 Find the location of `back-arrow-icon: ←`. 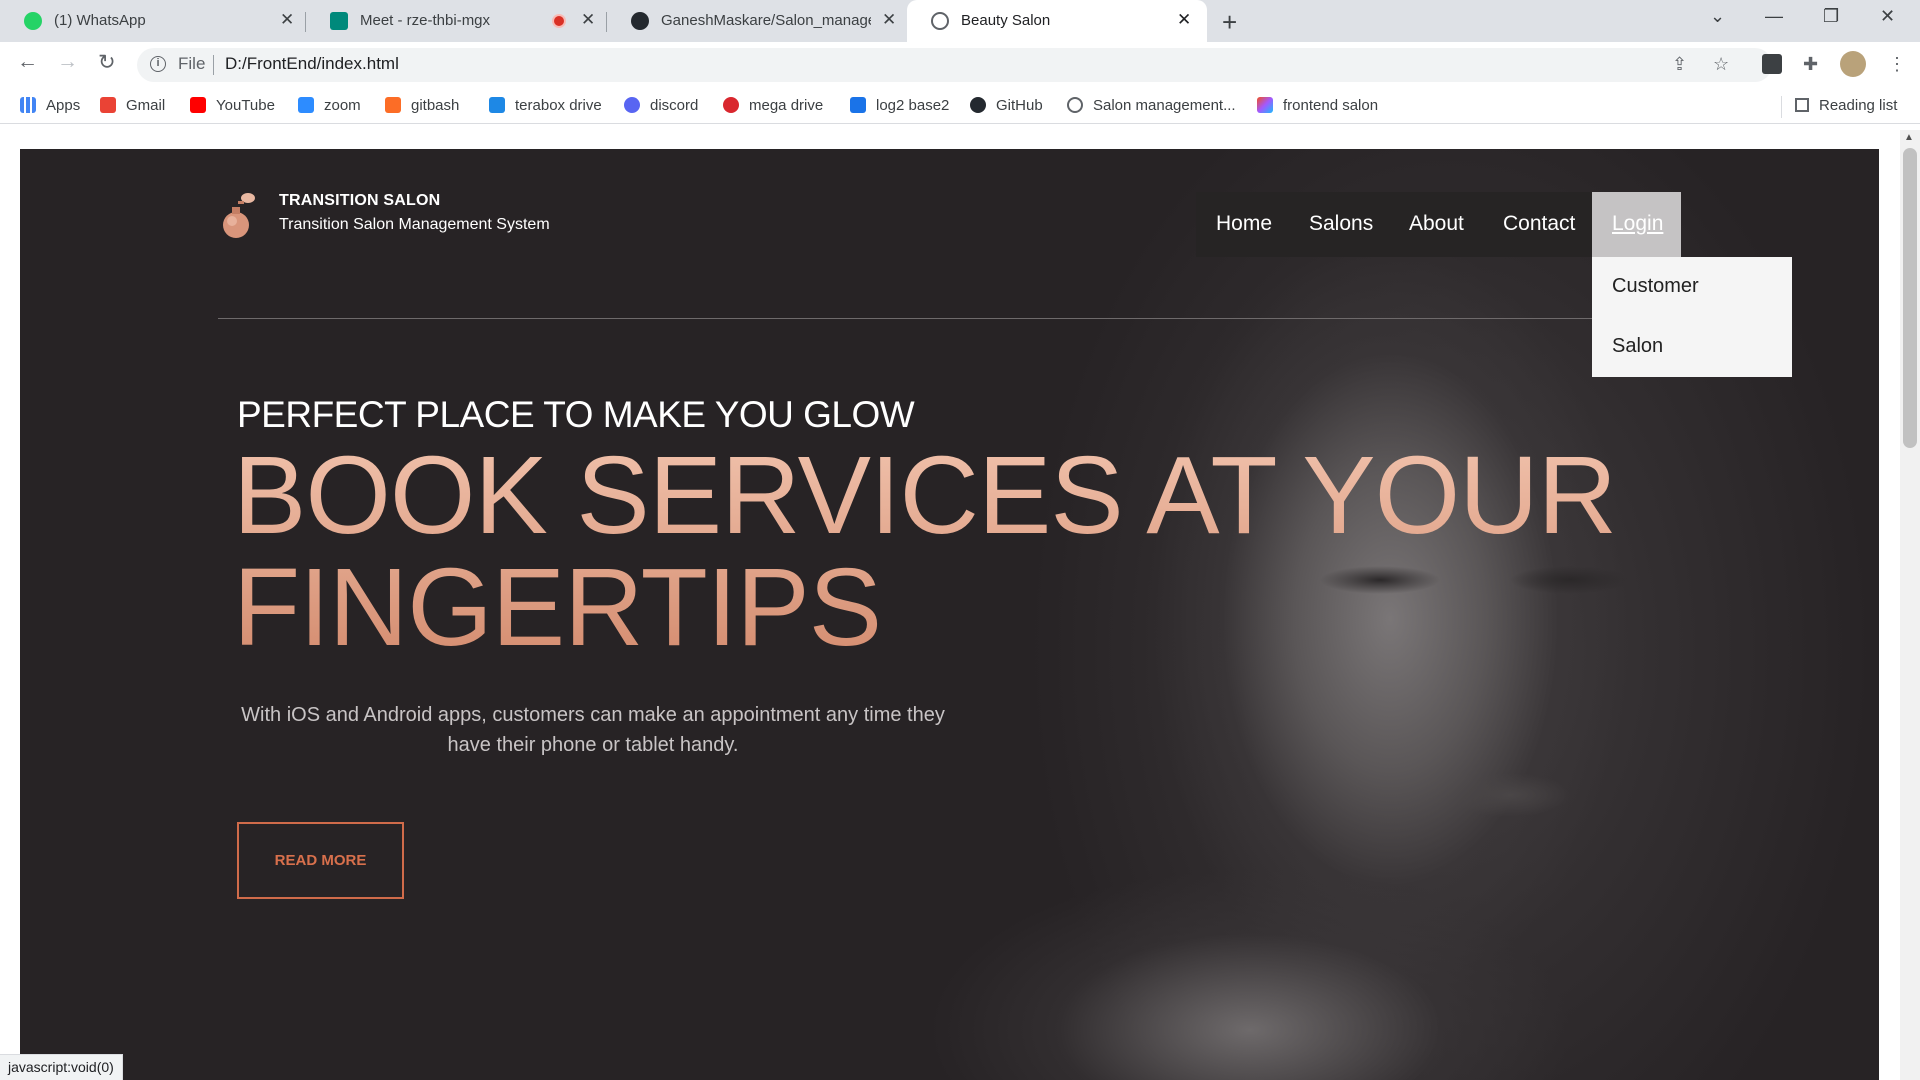

back-arrow-icon: ← is located at coordinates (27, 62).